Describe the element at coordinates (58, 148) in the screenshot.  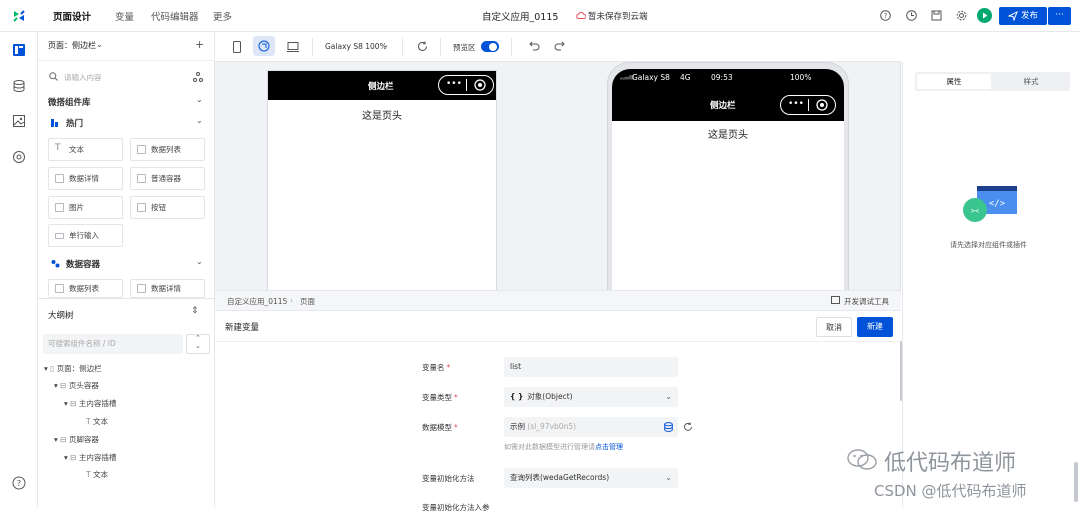
I see `text-icon: T` at that location.